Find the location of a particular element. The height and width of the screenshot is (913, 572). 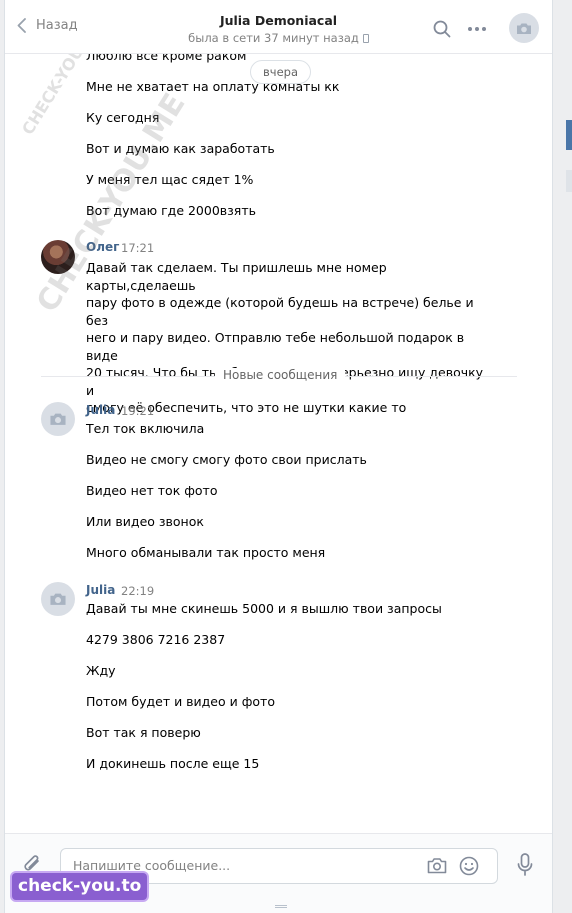

message-text: Мне не хватает на оплату комнаты кк is located at coordinates (213, 86).